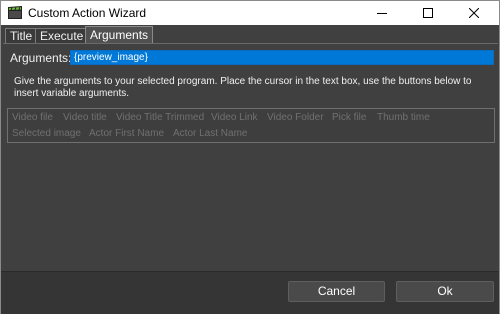 The image size is (500, 314). I want to click on close-icon, so click(474, 13).